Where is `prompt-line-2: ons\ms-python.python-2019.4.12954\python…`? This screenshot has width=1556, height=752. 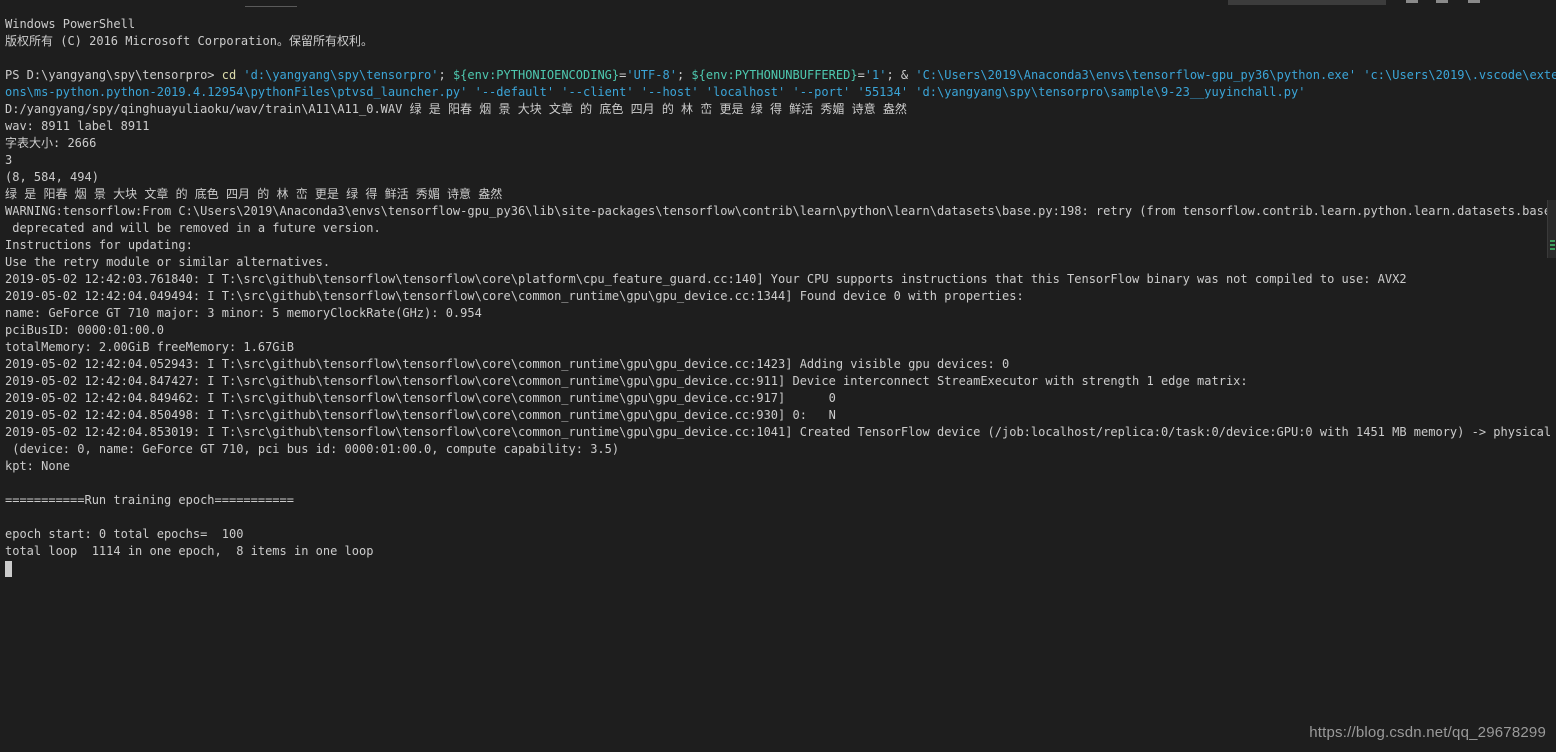 prompt-line-2: ons\ms-python.python-2019.4.12954\python… is located at coordinates (773, 92).